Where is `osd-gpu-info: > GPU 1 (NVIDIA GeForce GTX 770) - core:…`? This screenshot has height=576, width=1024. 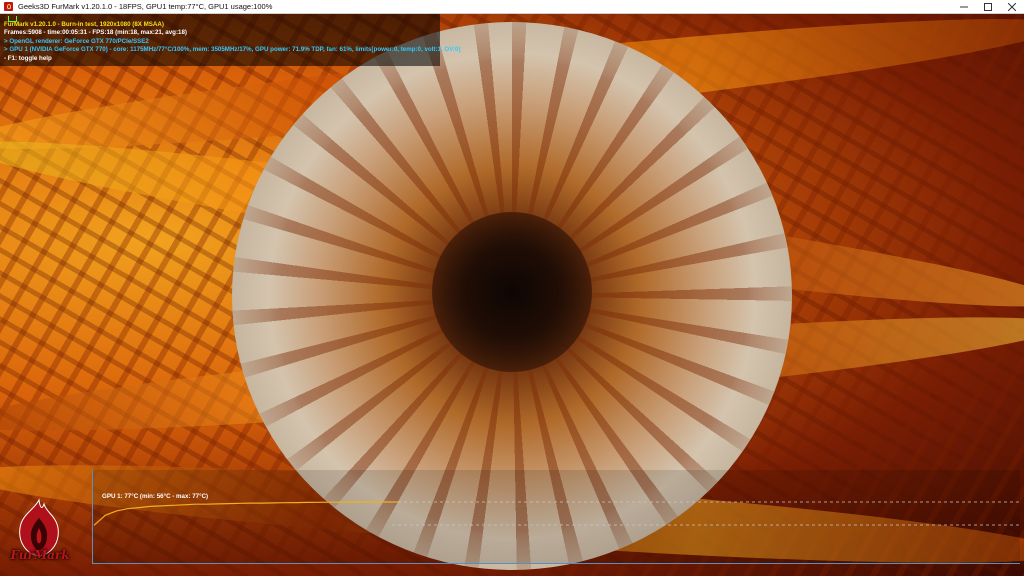 osd-gpu-info: > GPU 1 (NVIDIA GeForce GTX 770) - core:… is located at coordinates (232, 50).